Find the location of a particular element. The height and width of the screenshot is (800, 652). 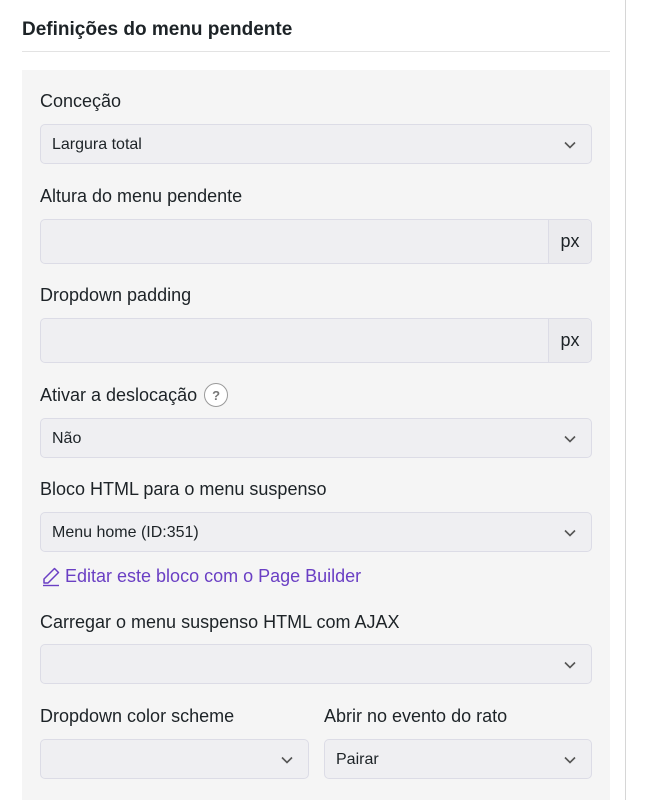

scroll-select: Não is located at coordinates (316, 438).